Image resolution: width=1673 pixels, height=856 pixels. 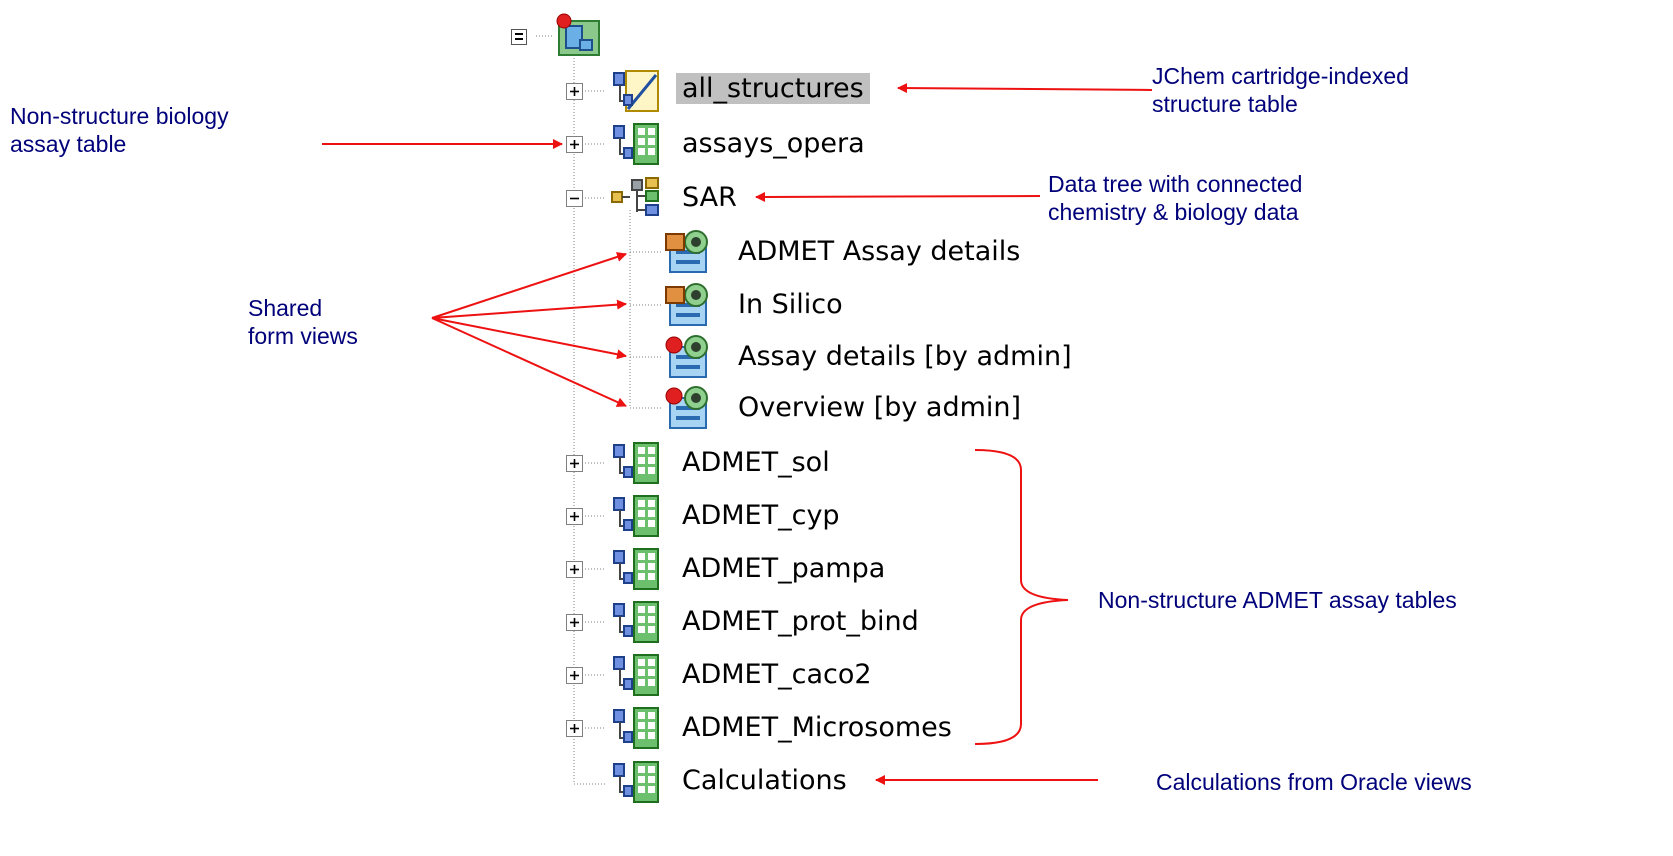 I want to click on expand-admet-cyp-toggle, so click(x=574, y=516).